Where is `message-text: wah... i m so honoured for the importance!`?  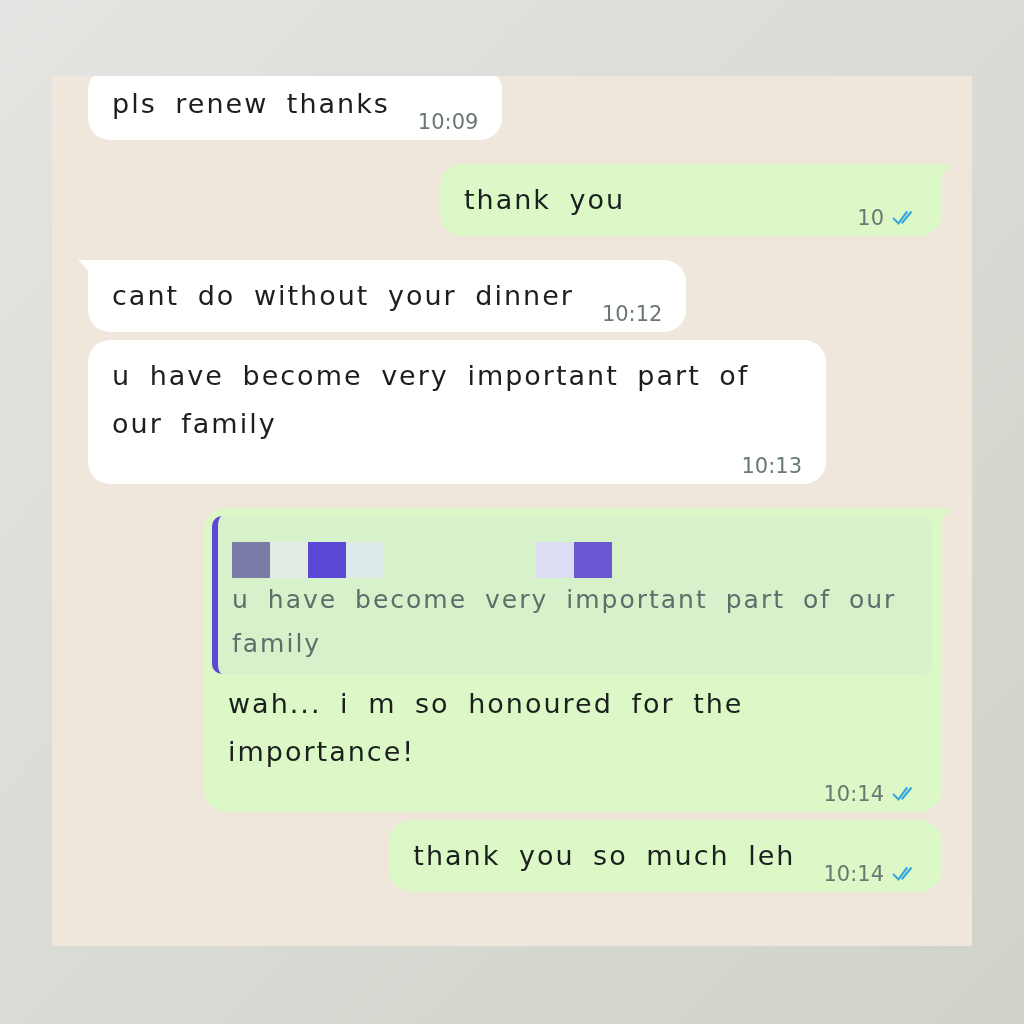 message-text: wah... i m so honoured for the importance! is located at coordinates (486, 728).